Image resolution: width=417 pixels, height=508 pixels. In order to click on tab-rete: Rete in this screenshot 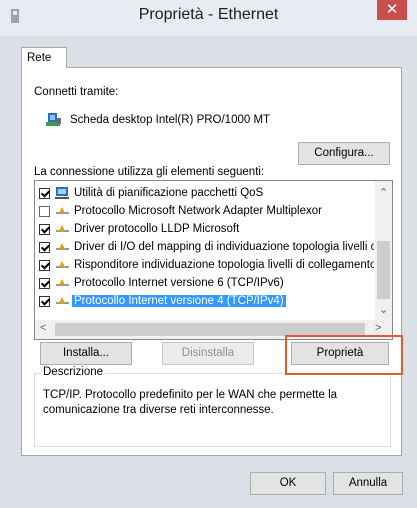, I will do `click(44, 57)`.